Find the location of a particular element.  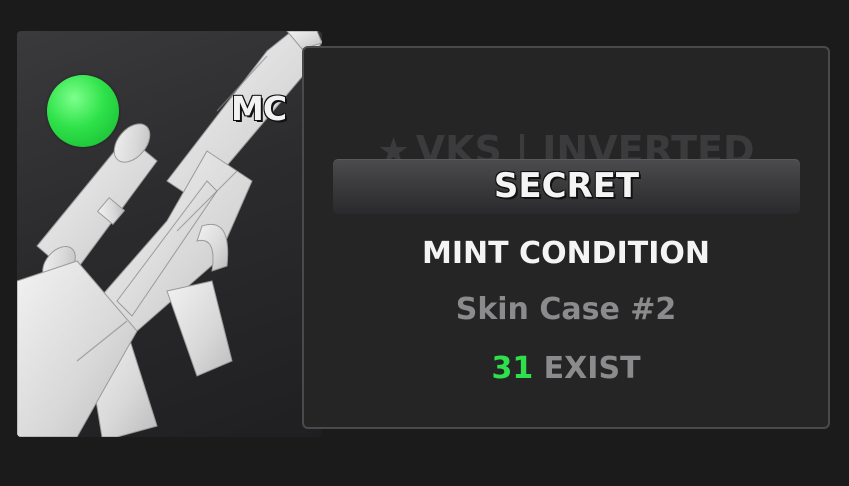

rarity-banner: SECRET is located at coordinates (566, 186).